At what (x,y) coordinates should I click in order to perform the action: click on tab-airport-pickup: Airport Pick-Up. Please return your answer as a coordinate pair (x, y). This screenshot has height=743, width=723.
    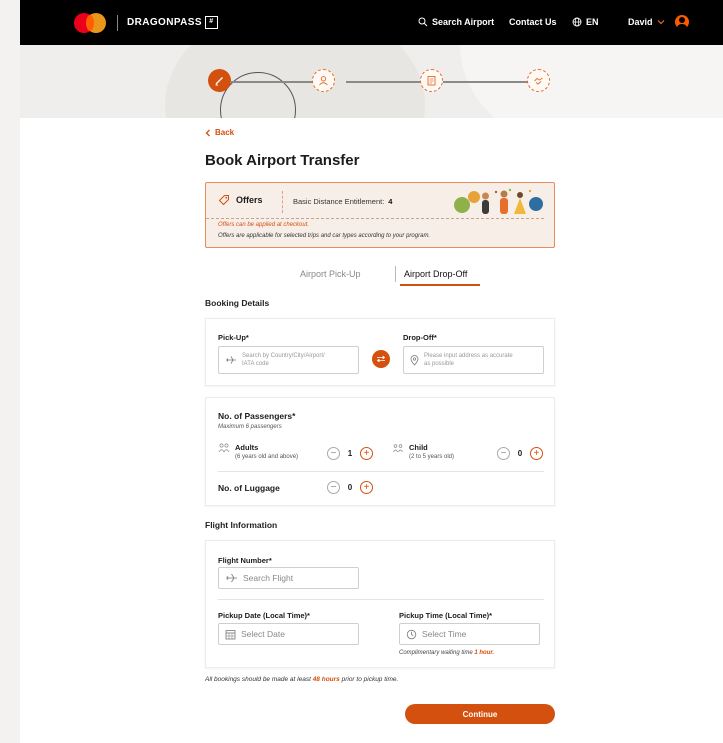
    Looking at the image, I should click on (330, 274).